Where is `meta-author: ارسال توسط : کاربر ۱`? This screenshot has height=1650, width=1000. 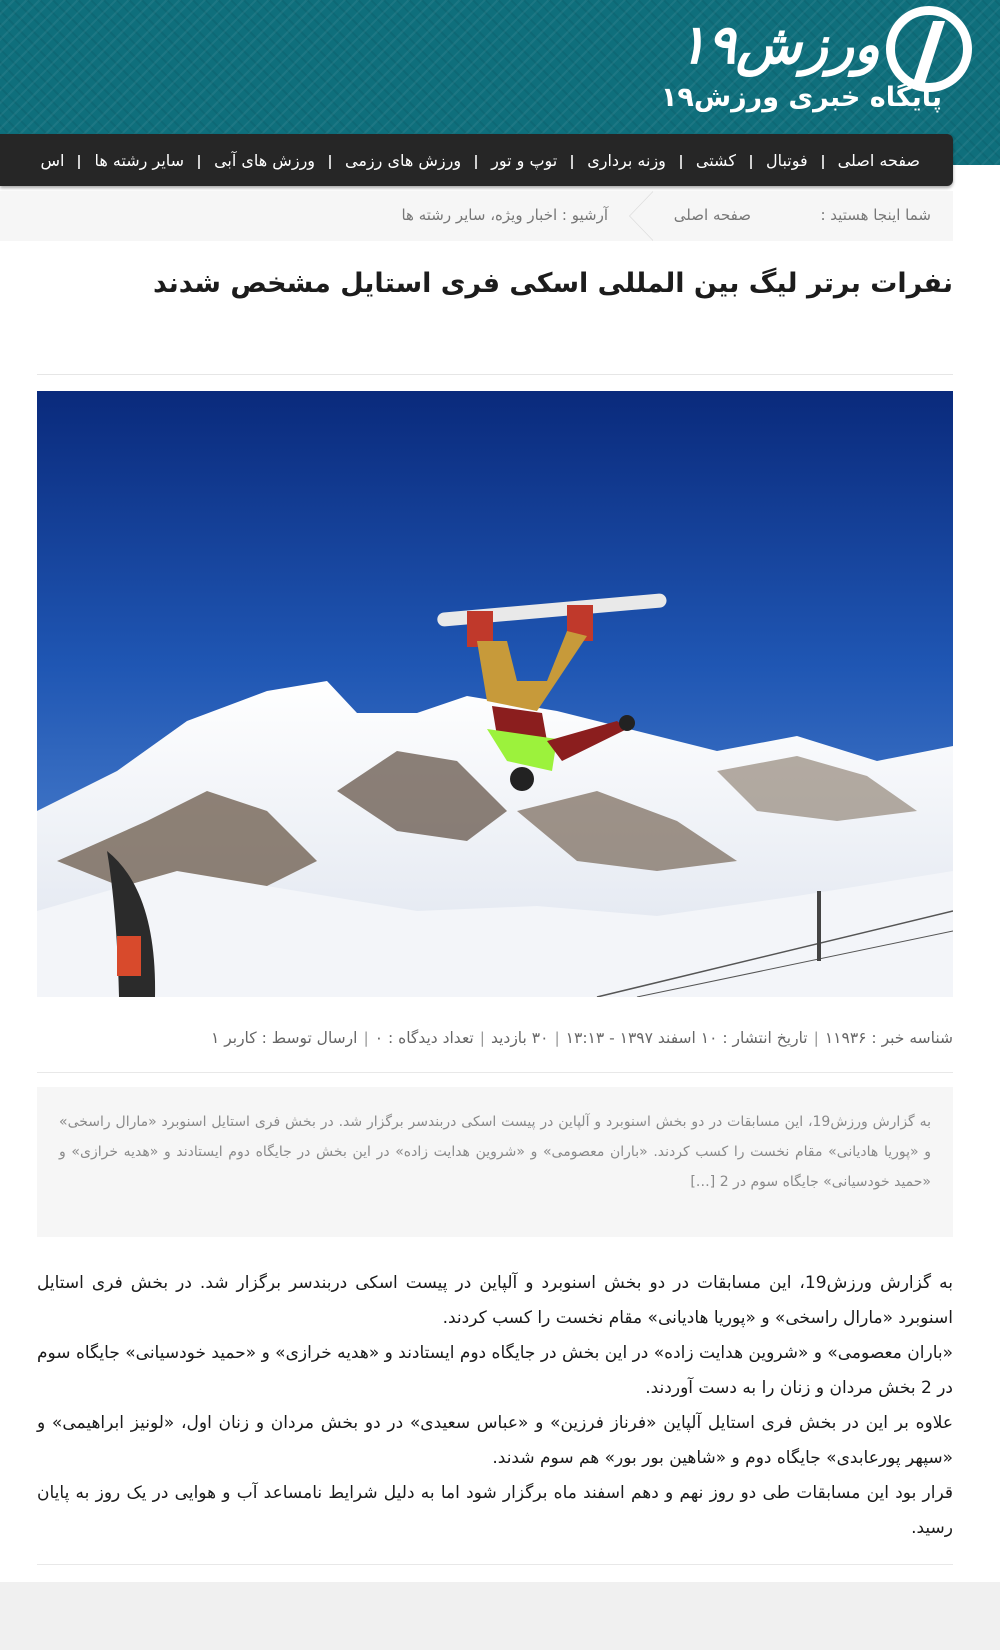 meta-author: ارسال توسط : کاربر ۱ is located at coordinates (284, 1038).